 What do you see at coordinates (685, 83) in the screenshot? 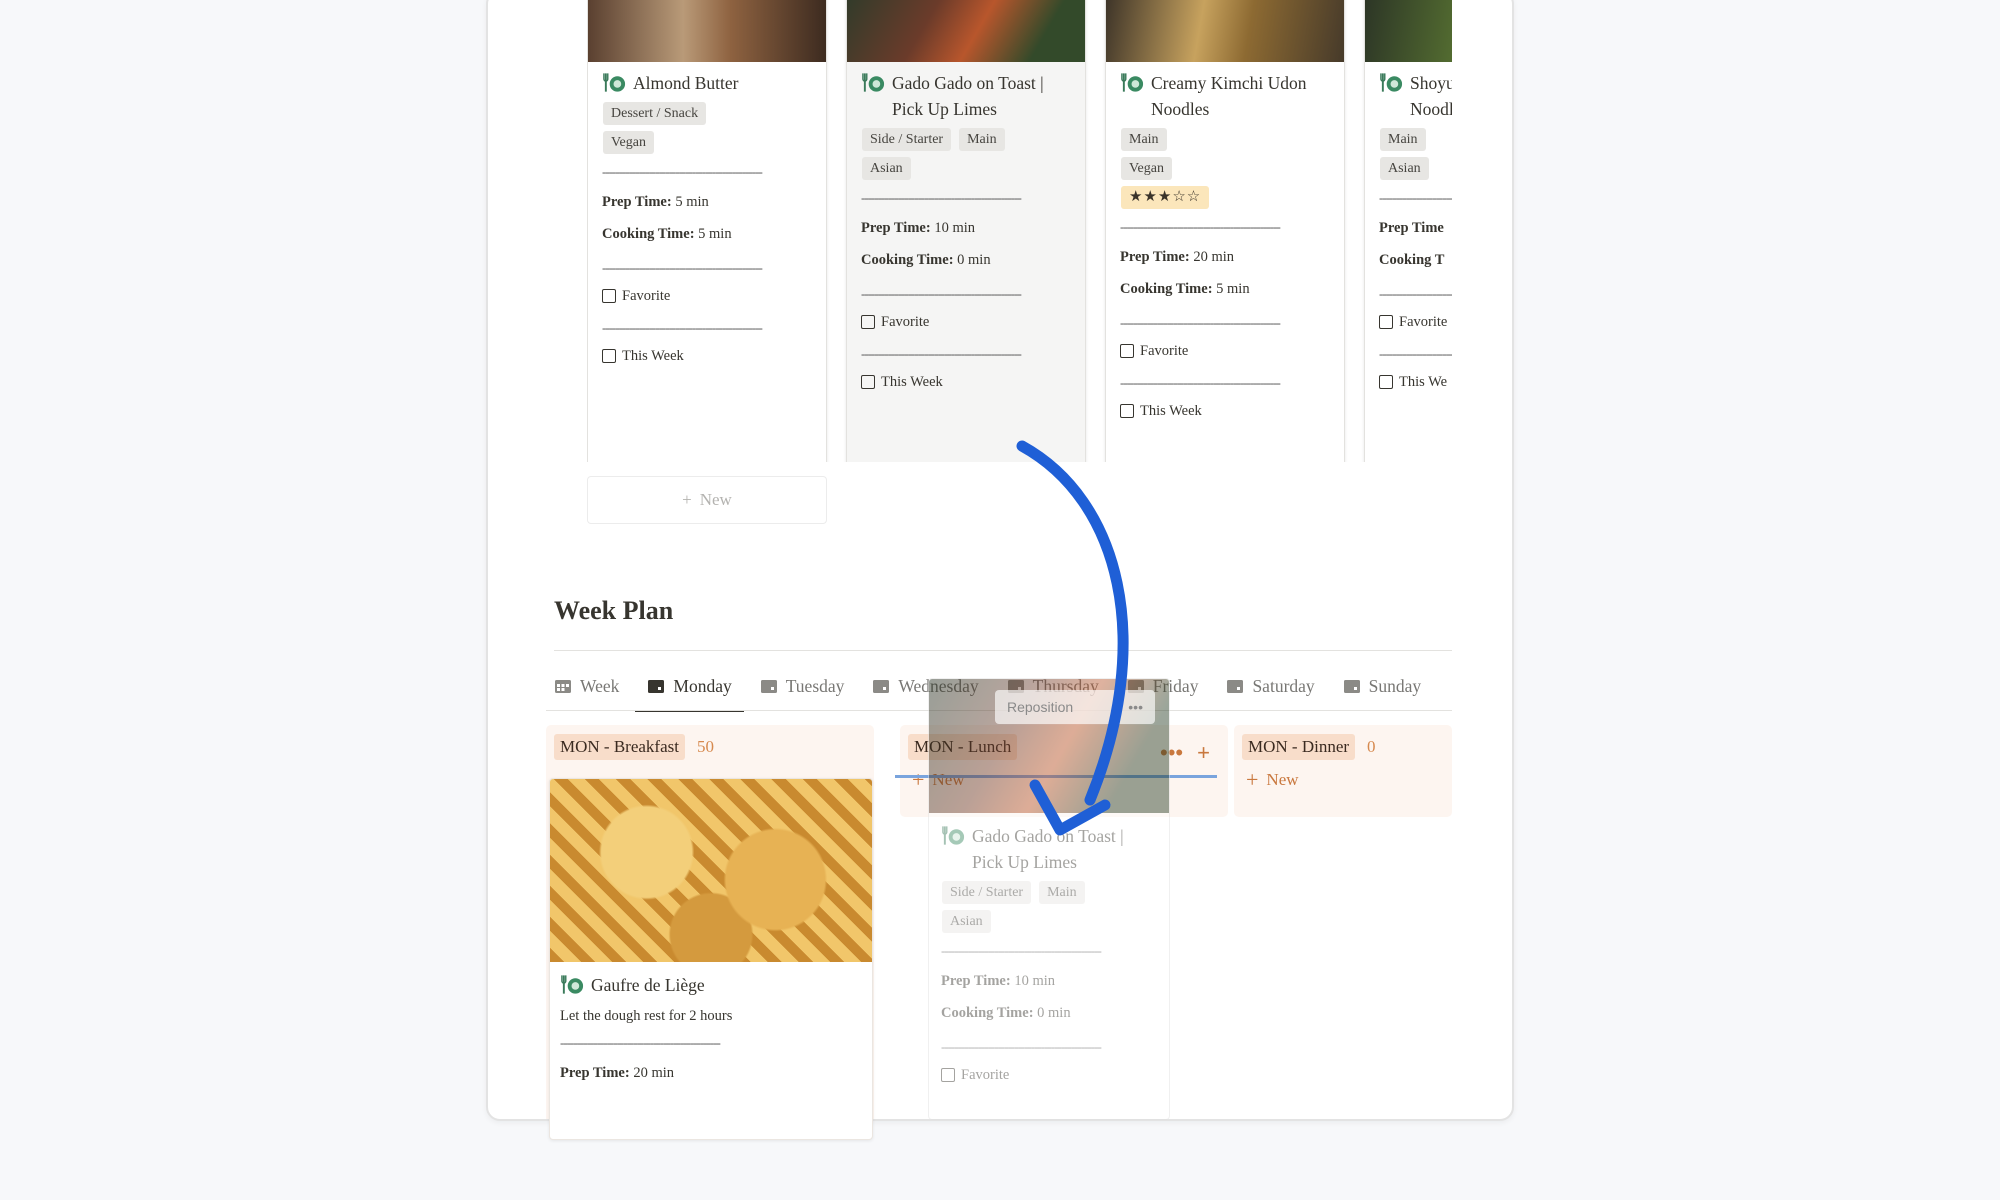
I see `recipe-title: Almond Butter` at bounding box center [685, 83].